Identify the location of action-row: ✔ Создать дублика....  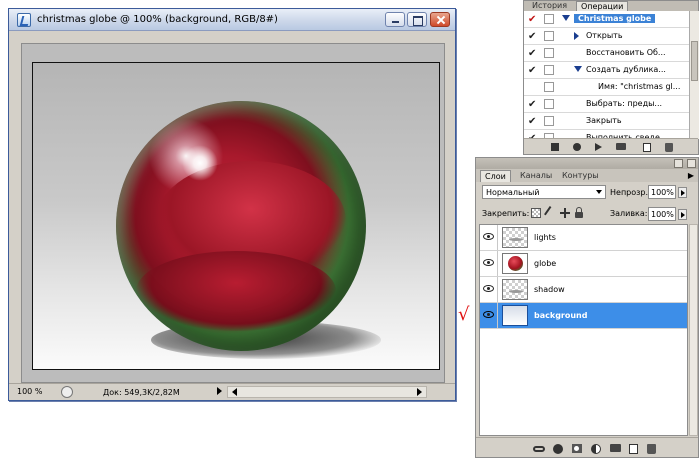
(606, 70).